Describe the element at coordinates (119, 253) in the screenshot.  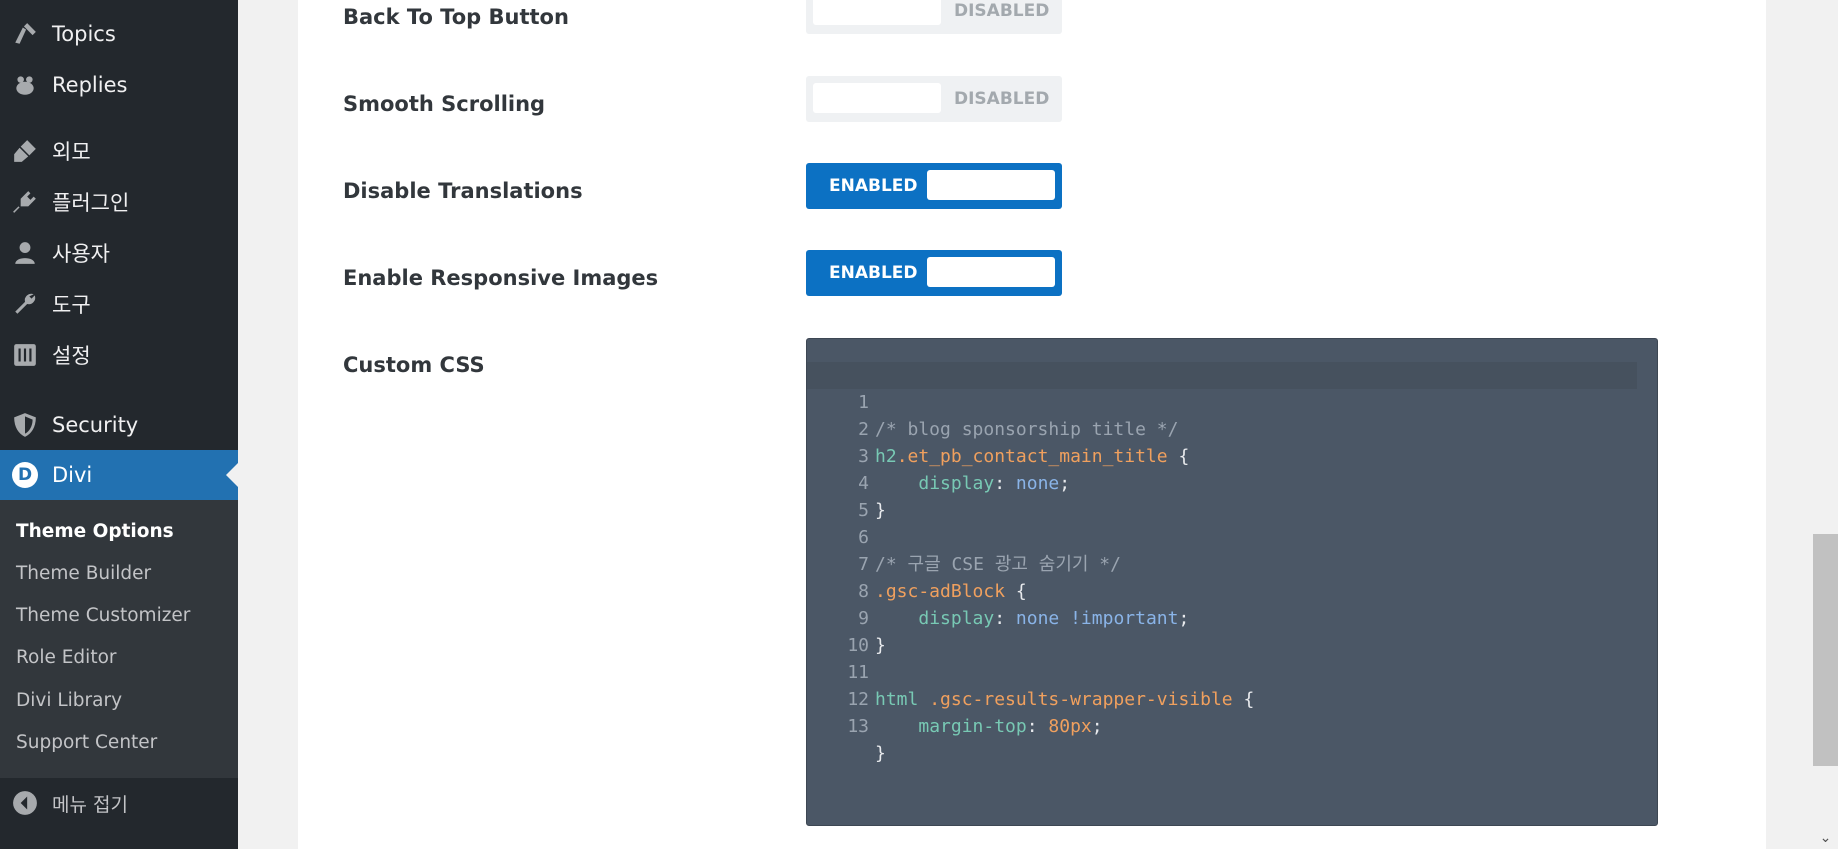
I see `sidebar-item-users: 사용자` at that location.